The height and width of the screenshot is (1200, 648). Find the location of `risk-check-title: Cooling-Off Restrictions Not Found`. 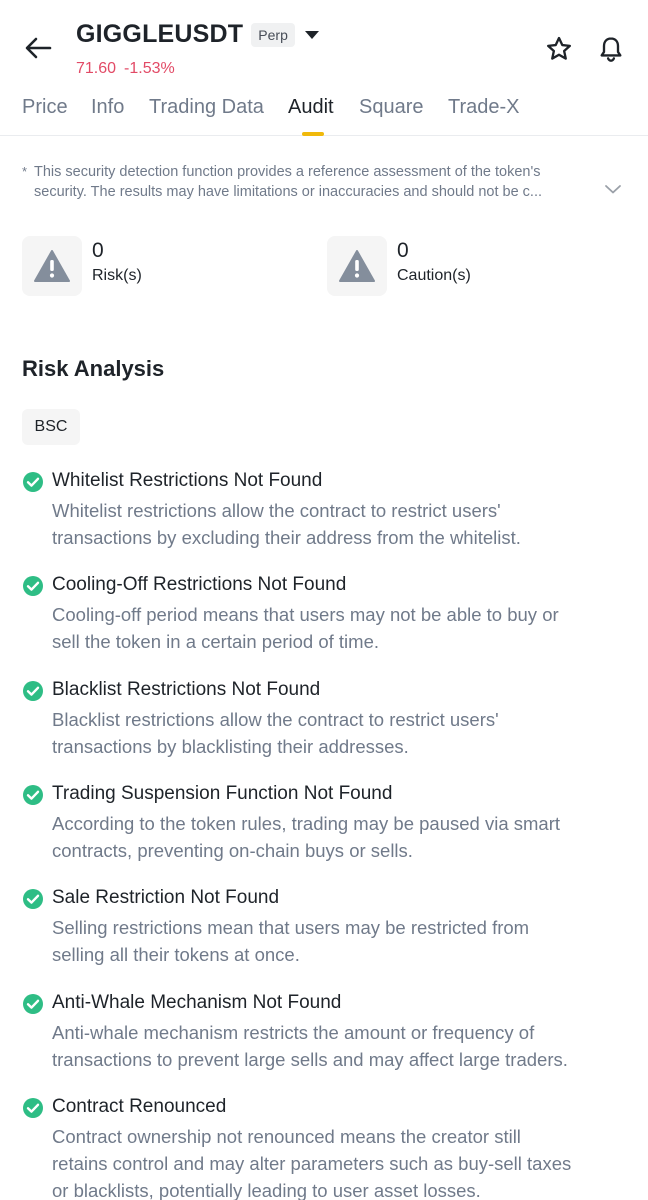

risk-check-title: Cooling-Off Restrictions Not Found is located at coordinates (199, 584).